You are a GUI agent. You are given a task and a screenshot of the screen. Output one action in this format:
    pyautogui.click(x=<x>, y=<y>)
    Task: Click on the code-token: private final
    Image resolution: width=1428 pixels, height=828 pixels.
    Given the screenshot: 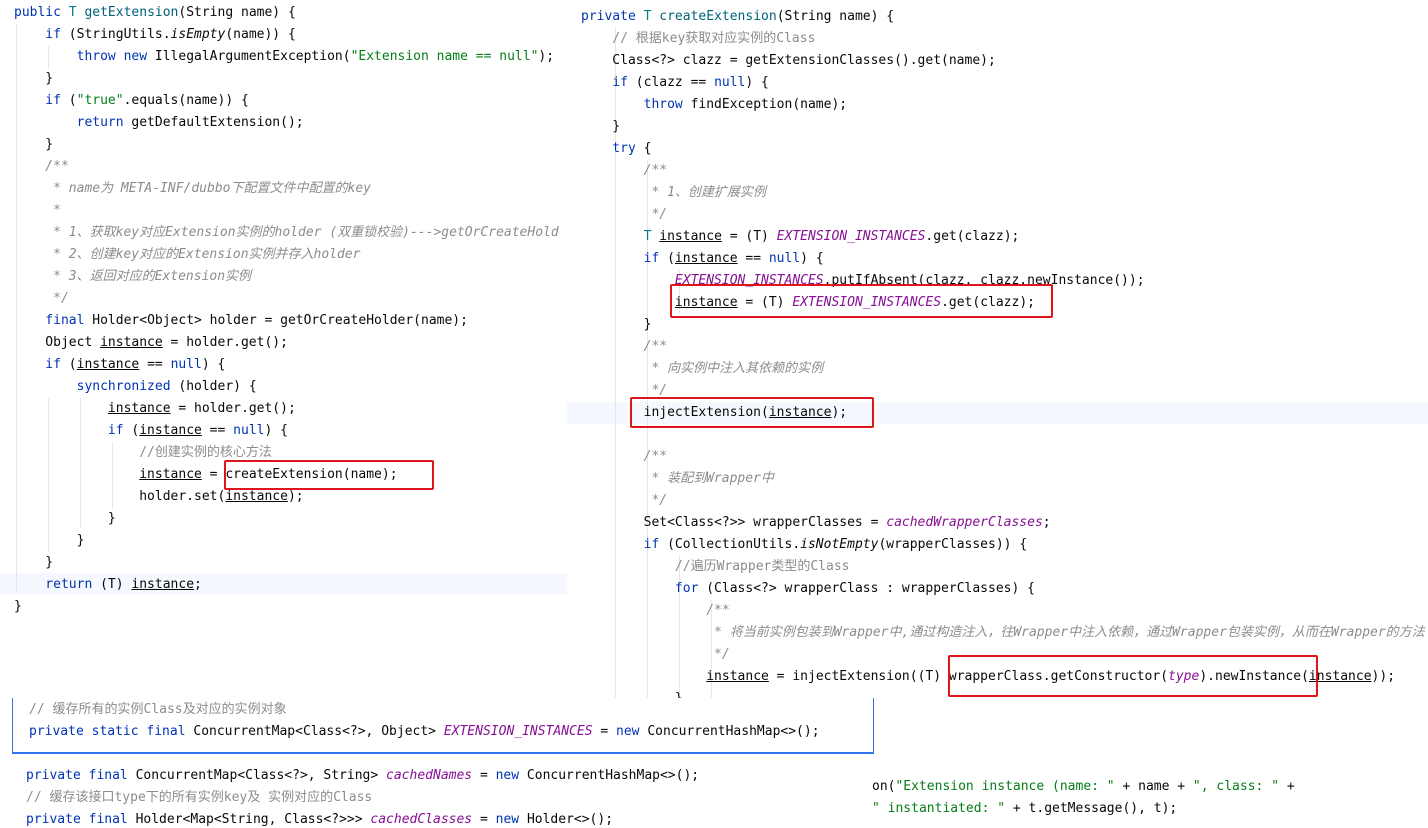 What is the action you would take?
    pyautogui.click(x=81, y=819)
    